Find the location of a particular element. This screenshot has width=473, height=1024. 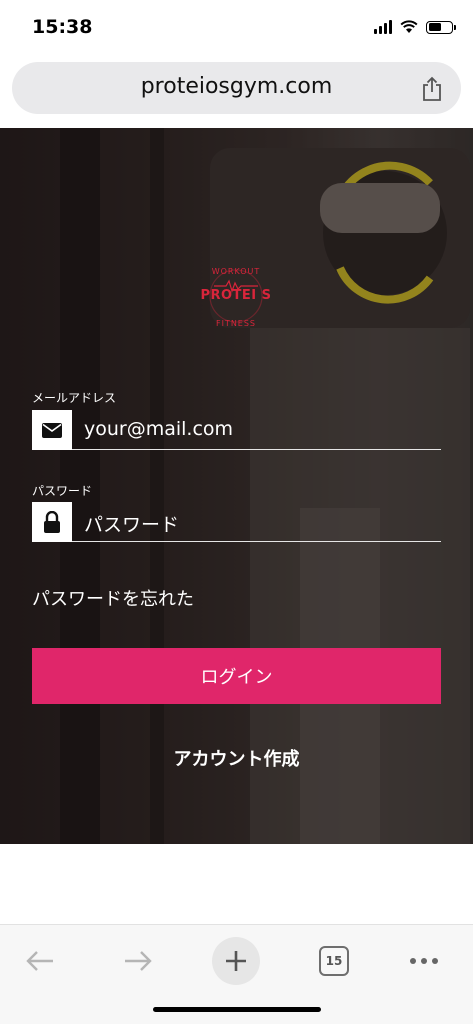

forward-button is located at coordinates (138, 961).